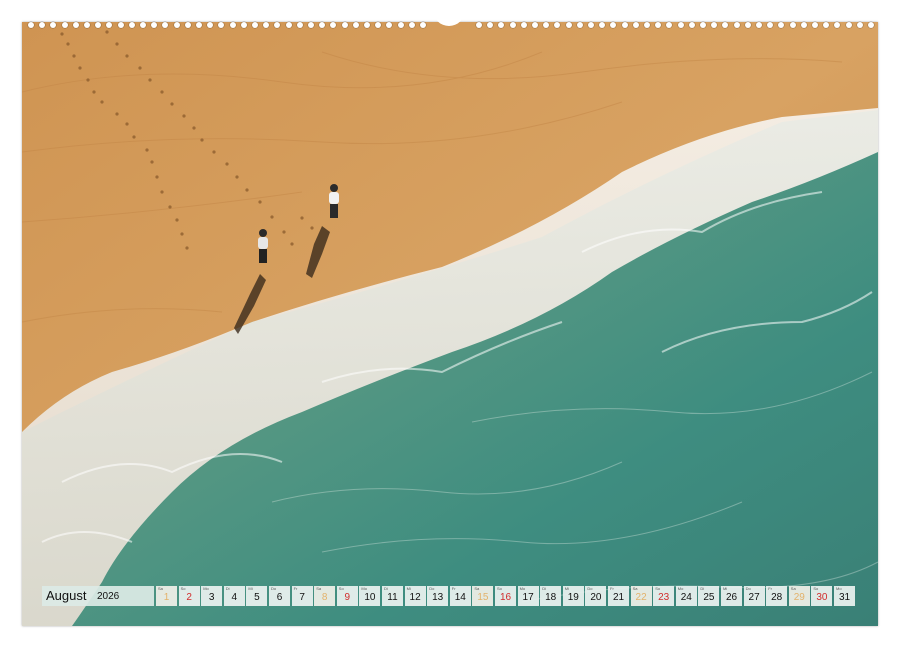 The height and width of the screenshot is (648, 899). I want to click on month-label-box: August 2026, so click(98, 596).